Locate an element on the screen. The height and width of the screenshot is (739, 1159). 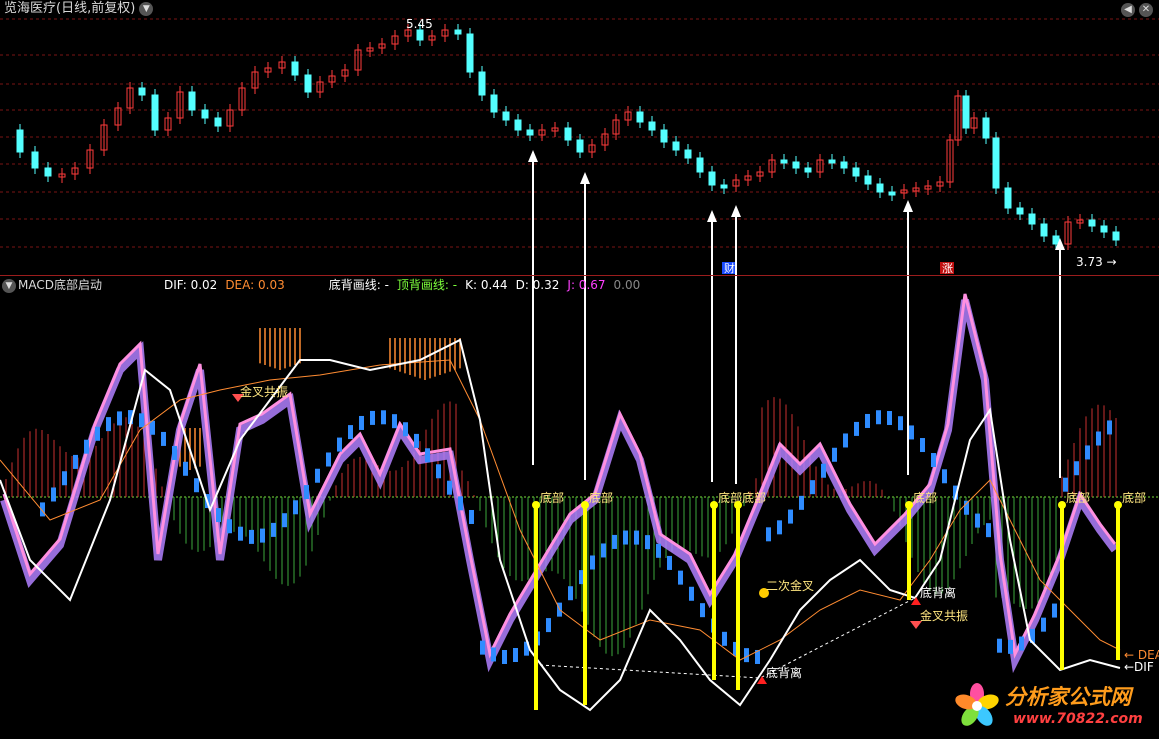
stock-title-bar: 览海医疗(日线,前复权) ▼ is located at coordinates (79, 9).